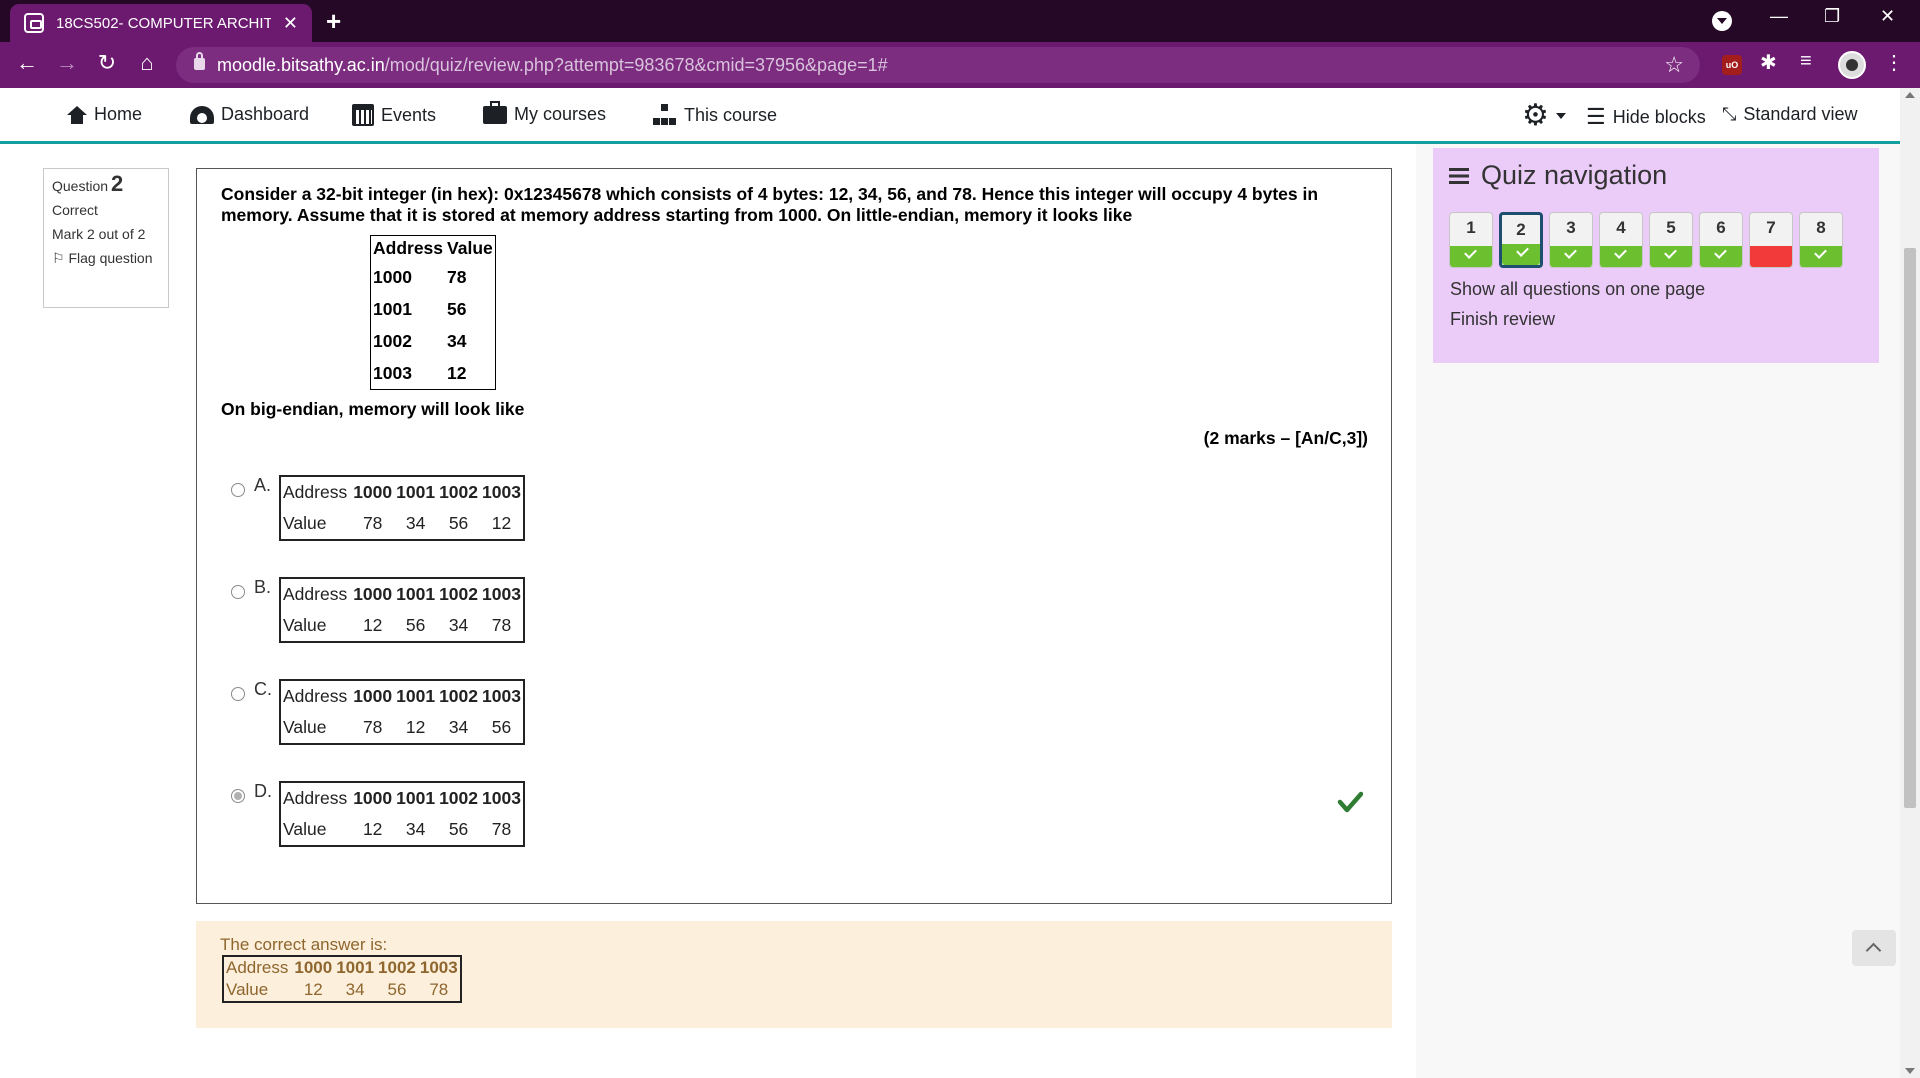 The image size is (1920, 1078). What do you see at coordinates (1571, 240) in the screenshot?
I see `quiz-nav-question-button: 3` at bounding box center [1571, 240].